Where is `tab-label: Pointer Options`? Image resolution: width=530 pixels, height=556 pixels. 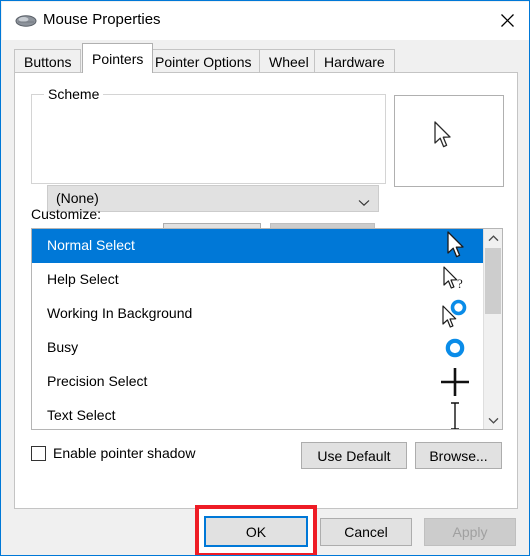
tab-label: Pointer Options is located at coordinates (203, 61).